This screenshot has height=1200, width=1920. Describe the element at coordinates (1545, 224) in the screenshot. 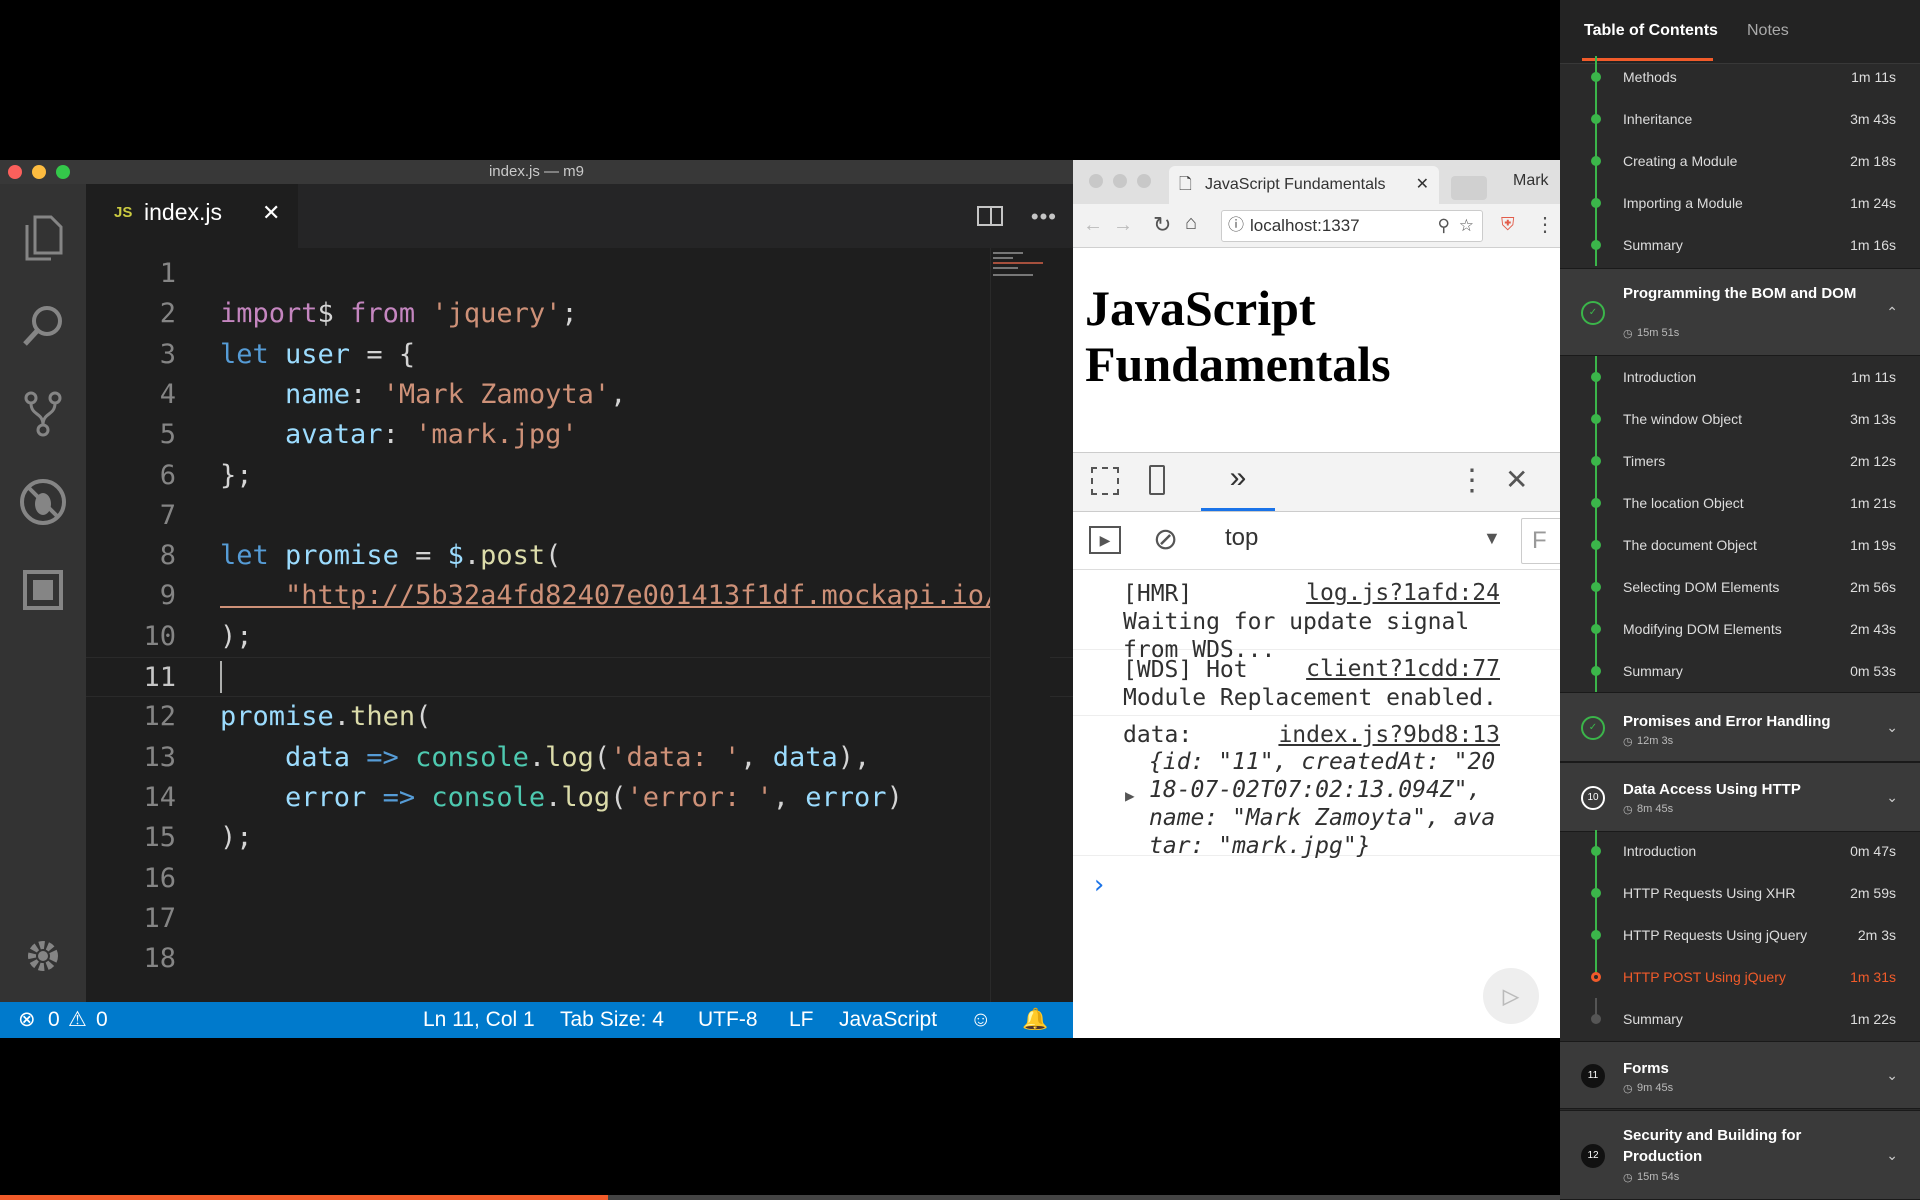

I see `browser-menu-icon: ⋮` at that location.